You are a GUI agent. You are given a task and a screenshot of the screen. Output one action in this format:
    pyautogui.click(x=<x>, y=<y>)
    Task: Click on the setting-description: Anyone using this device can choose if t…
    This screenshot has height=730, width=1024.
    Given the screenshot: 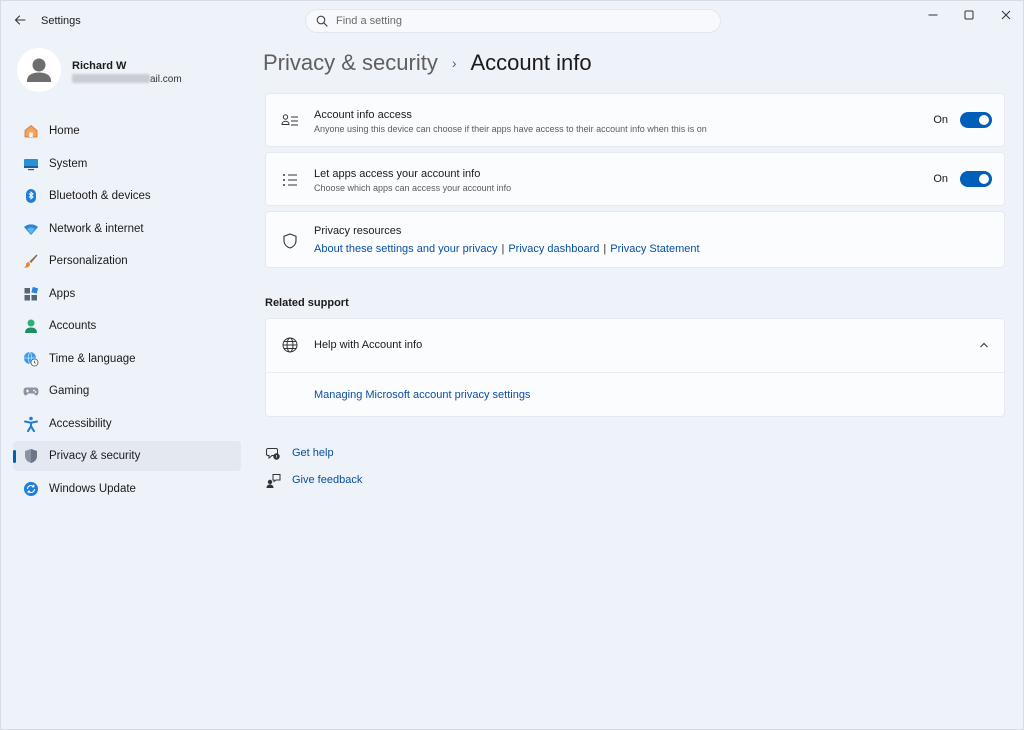 What is the action you would take?
    pyautogui.click(x=510, y=129)
    